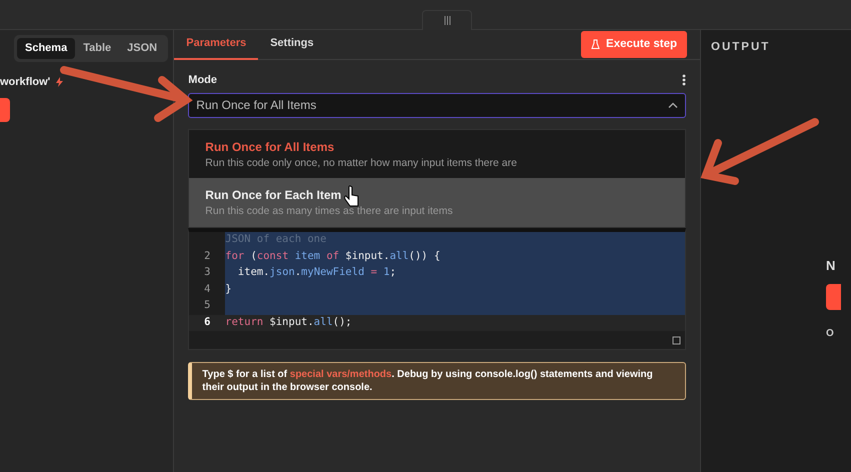 Image resolution: width=851 pixels, height=472 pixels. I want to click on line-number: 3, so click(207, 272).